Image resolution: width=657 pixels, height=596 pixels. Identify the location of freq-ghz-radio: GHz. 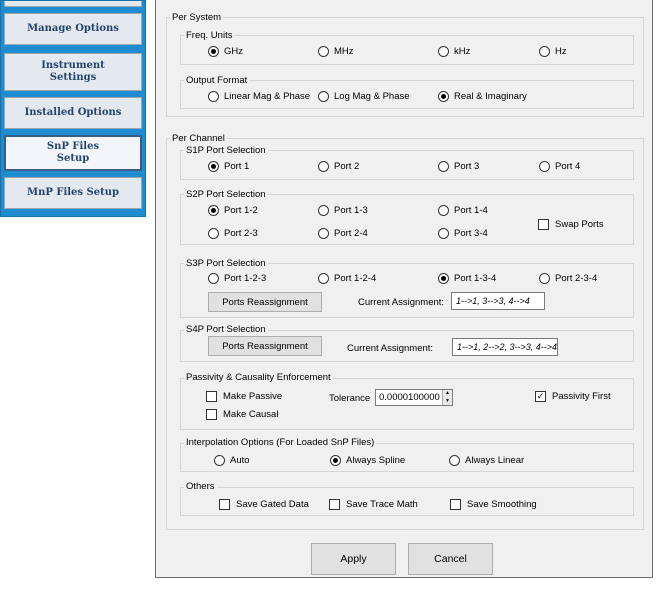
(225, 51).